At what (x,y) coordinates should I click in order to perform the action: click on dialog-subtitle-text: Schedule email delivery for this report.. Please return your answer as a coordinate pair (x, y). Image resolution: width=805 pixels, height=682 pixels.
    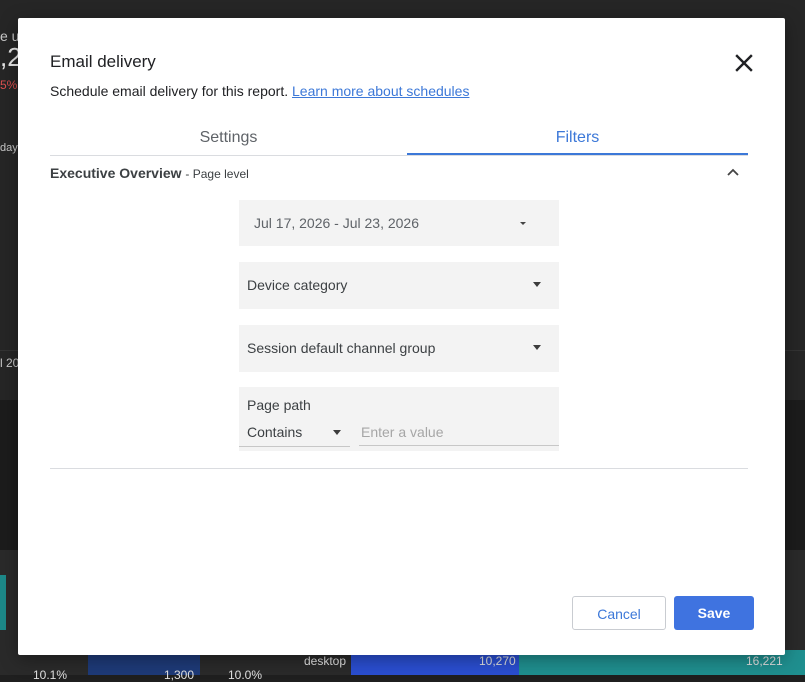
    Looking at the image, I should click on (169, 91).